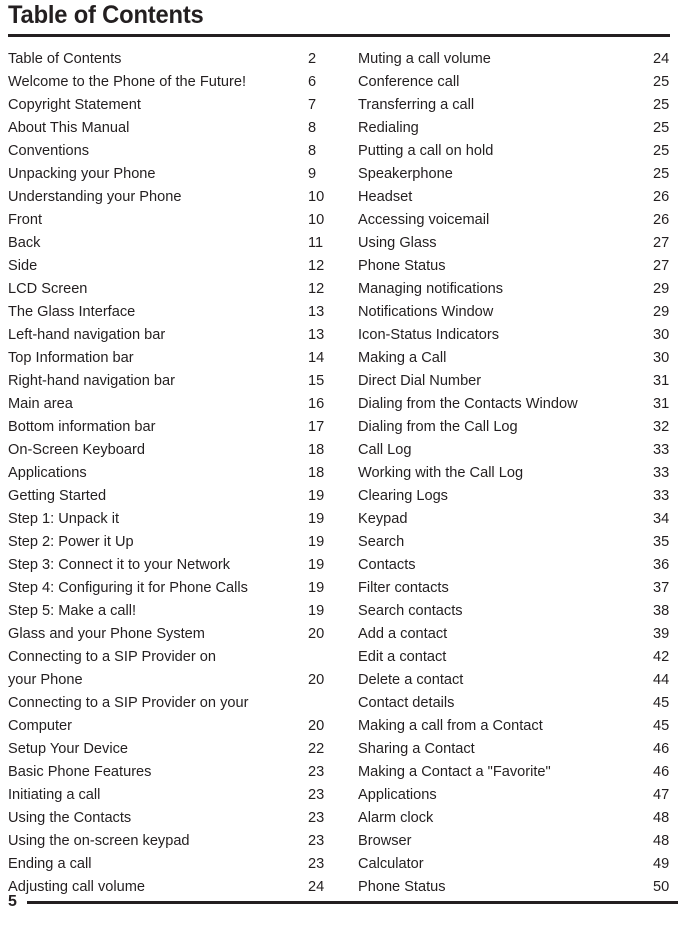  Describe the element at coordinates (514, 127) in the screenshot. I see `toc-entry: Redialing 25` at that location.